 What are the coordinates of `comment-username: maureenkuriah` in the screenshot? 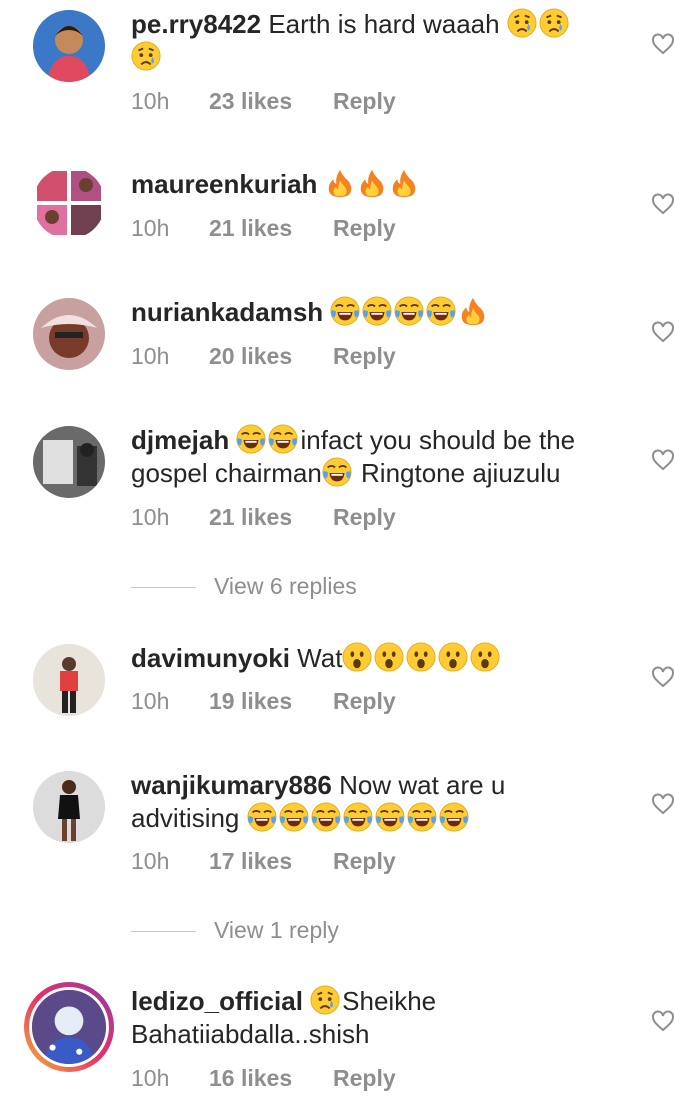 It's located at (224, 184).